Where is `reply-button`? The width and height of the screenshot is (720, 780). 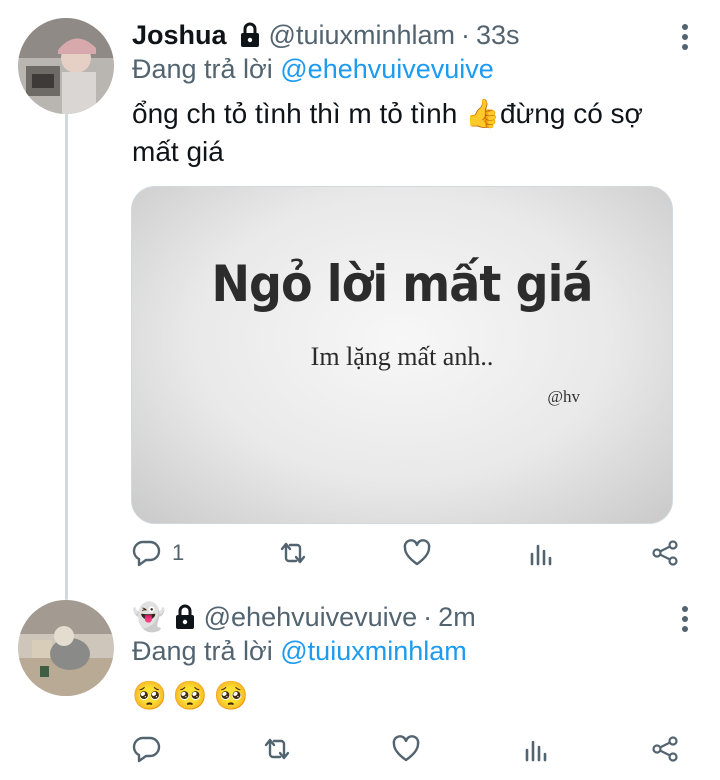
reply-button is located at coordinates (147, 749).